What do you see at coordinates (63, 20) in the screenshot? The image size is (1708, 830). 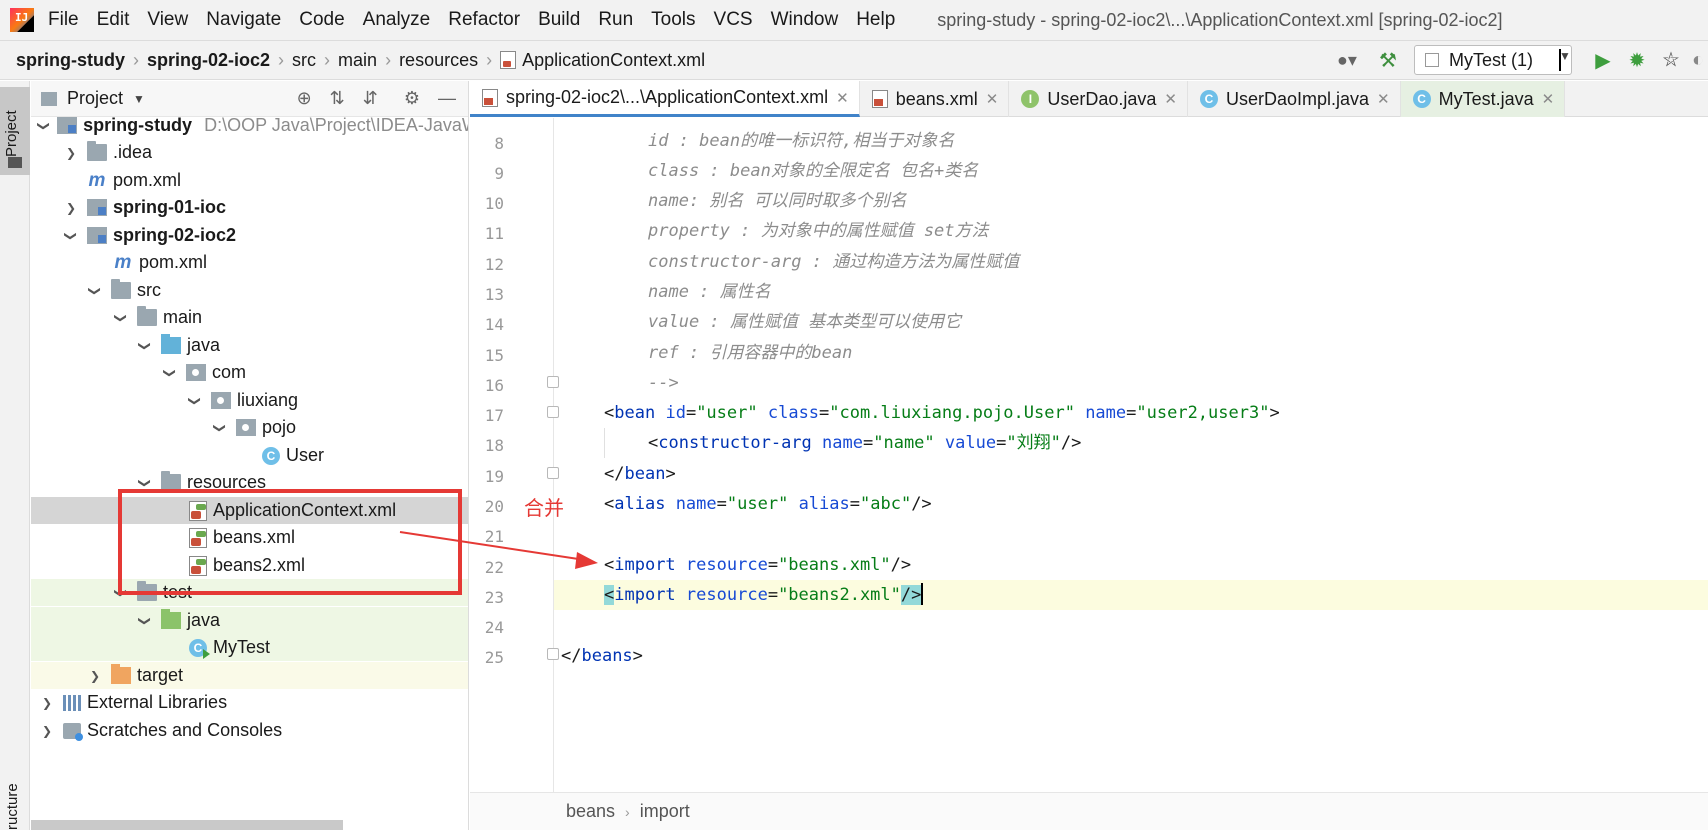 I see `menu-file: File` at bounding box center [63, 20].